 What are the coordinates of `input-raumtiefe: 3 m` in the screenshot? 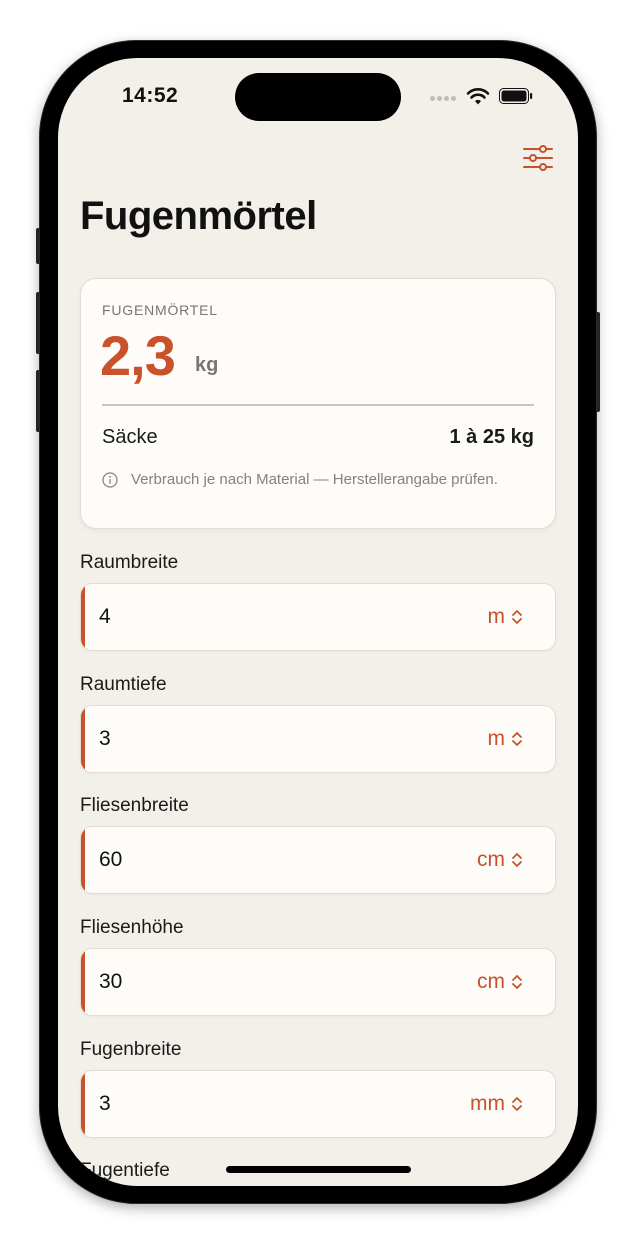 It's located at (318, 739).